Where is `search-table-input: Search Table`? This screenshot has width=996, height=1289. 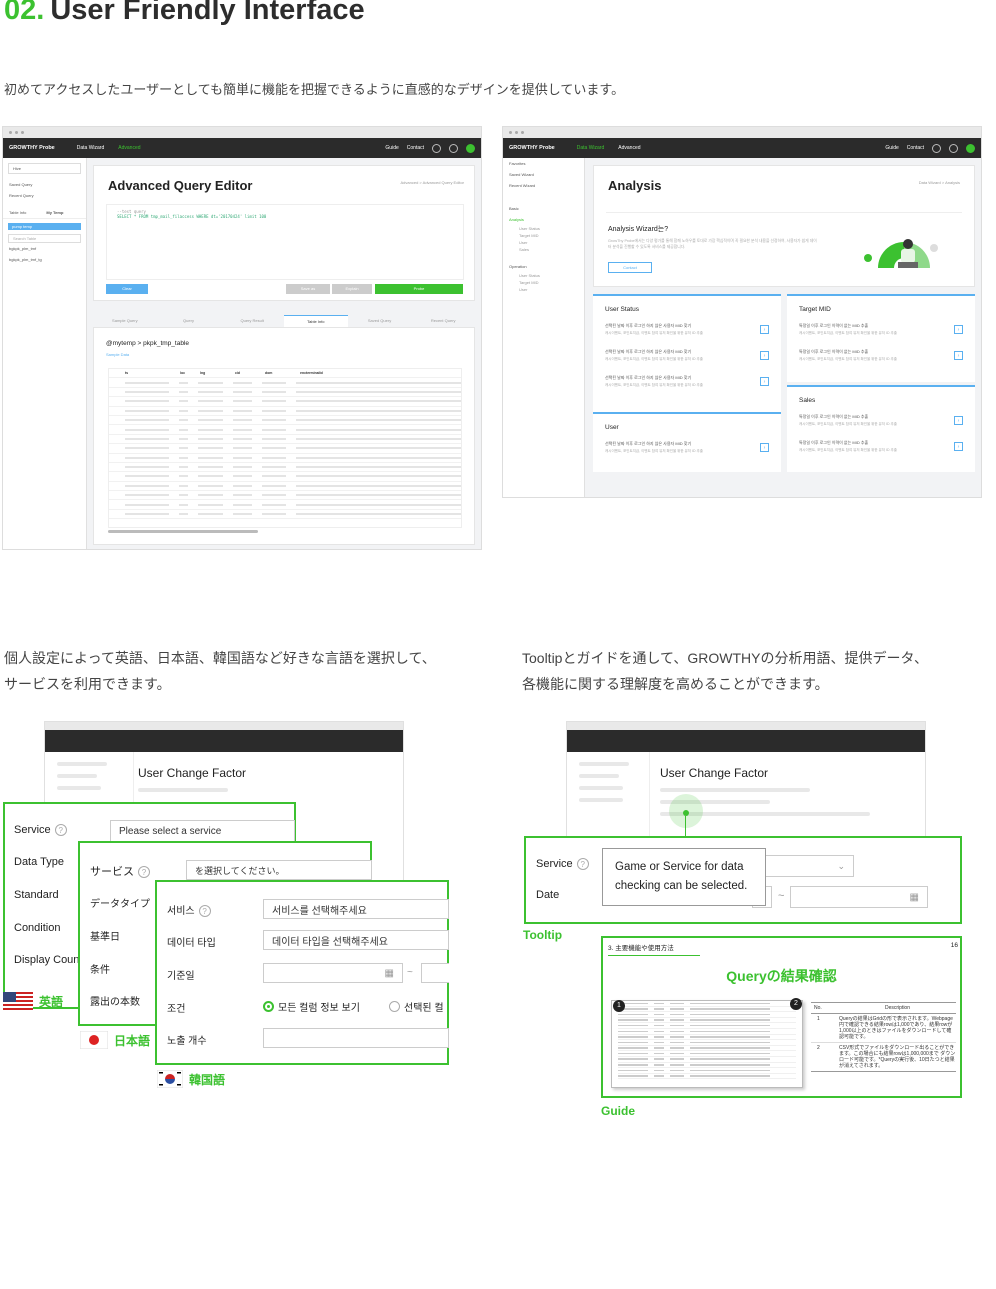 search-table-input: Search Table is located at coordinates (44, 238).